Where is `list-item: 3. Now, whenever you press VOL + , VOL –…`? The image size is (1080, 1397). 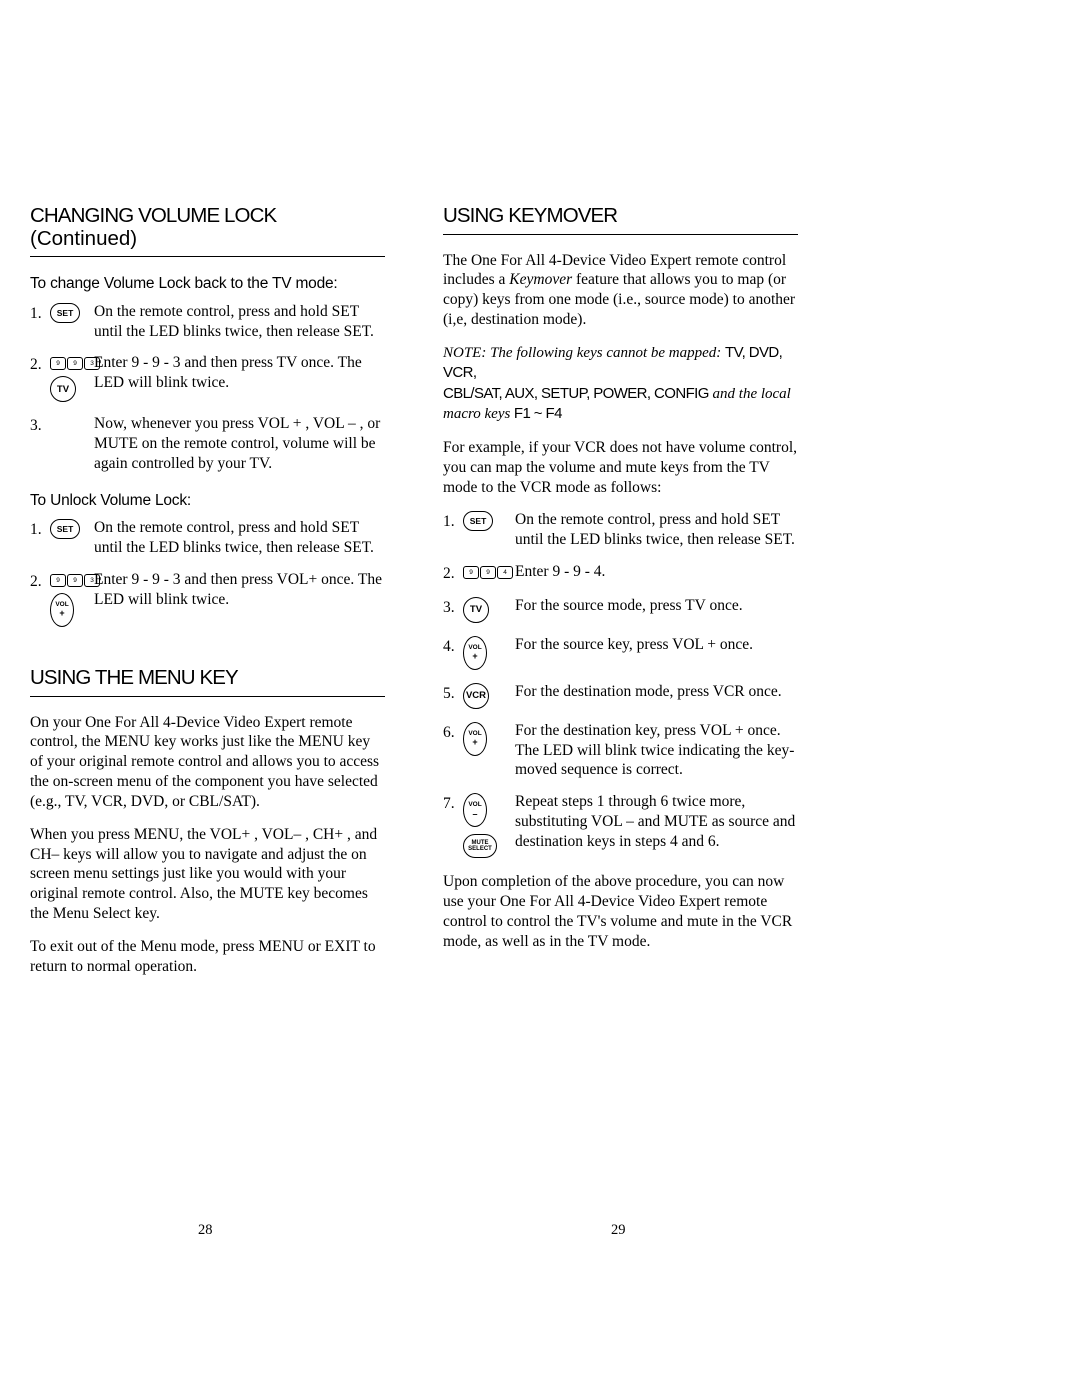 list-item: 3. Now, whenever you press VOL + , VOL –… is located at coordinates (207, 443).